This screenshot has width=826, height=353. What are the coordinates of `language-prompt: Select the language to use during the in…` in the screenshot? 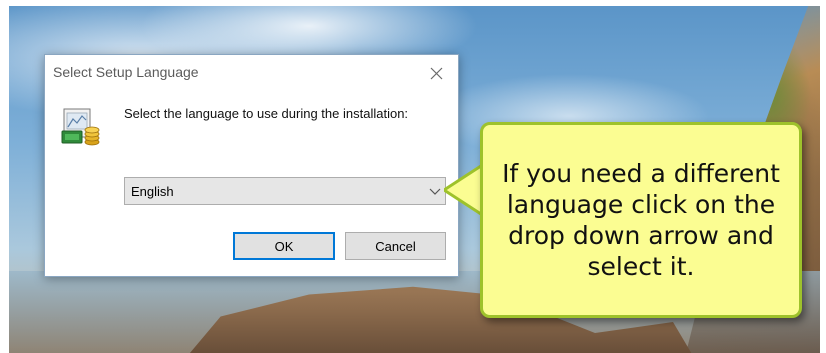 It's located at (266, 113).